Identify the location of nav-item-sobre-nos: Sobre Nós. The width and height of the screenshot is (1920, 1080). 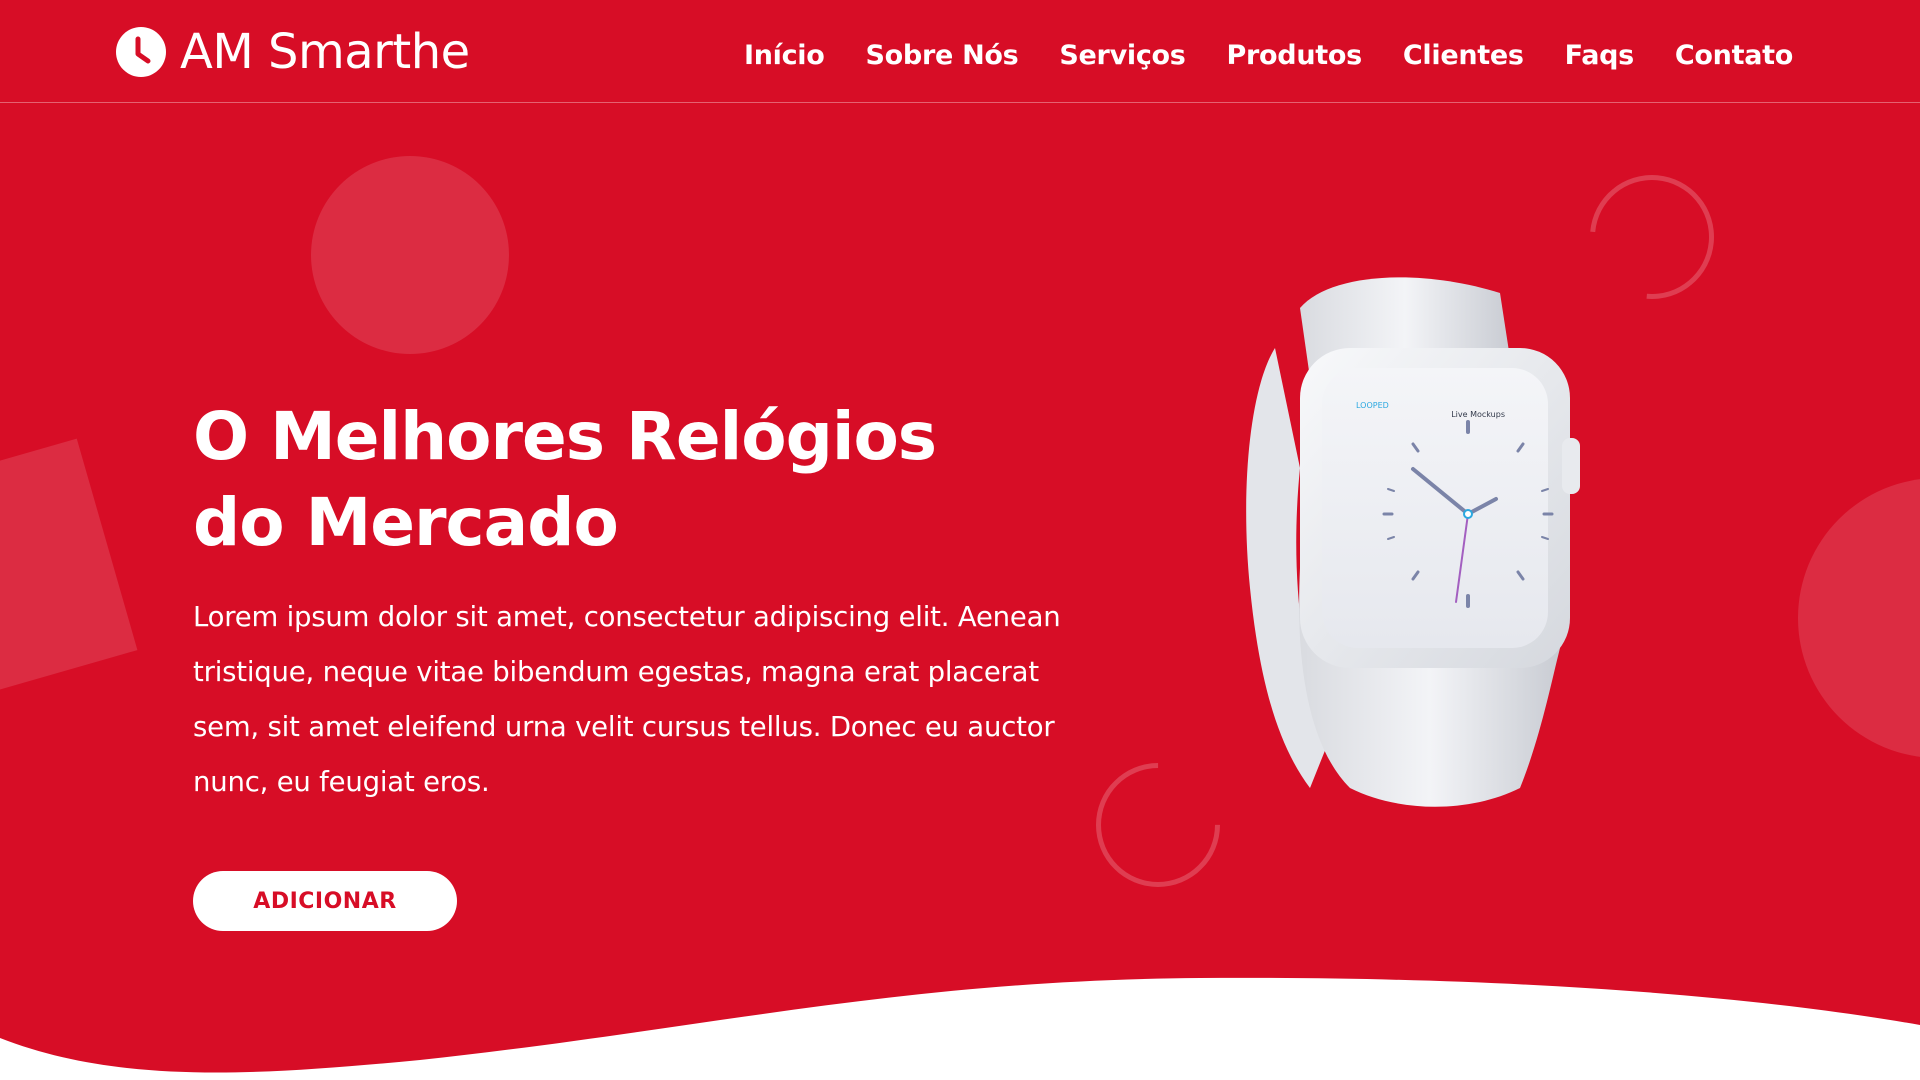
(942, 56).